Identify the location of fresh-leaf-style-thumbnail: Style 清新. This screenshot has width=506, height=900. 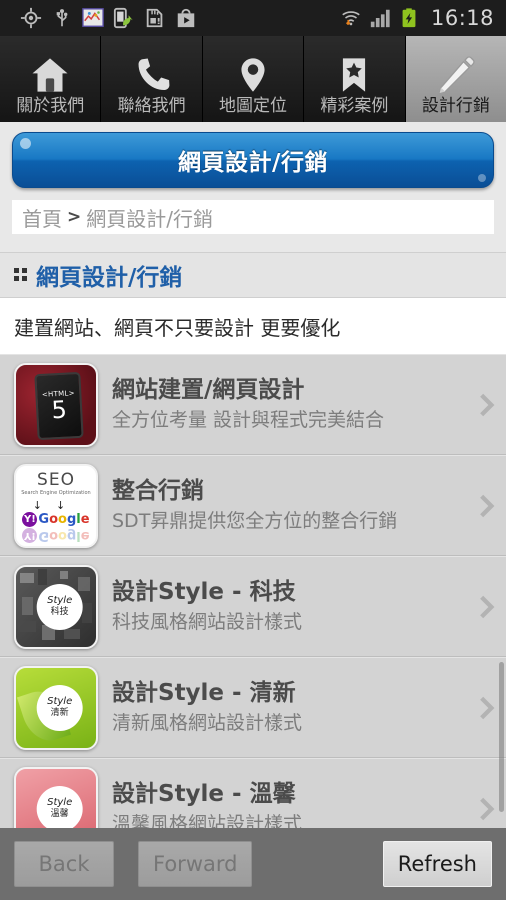
(56, 707).